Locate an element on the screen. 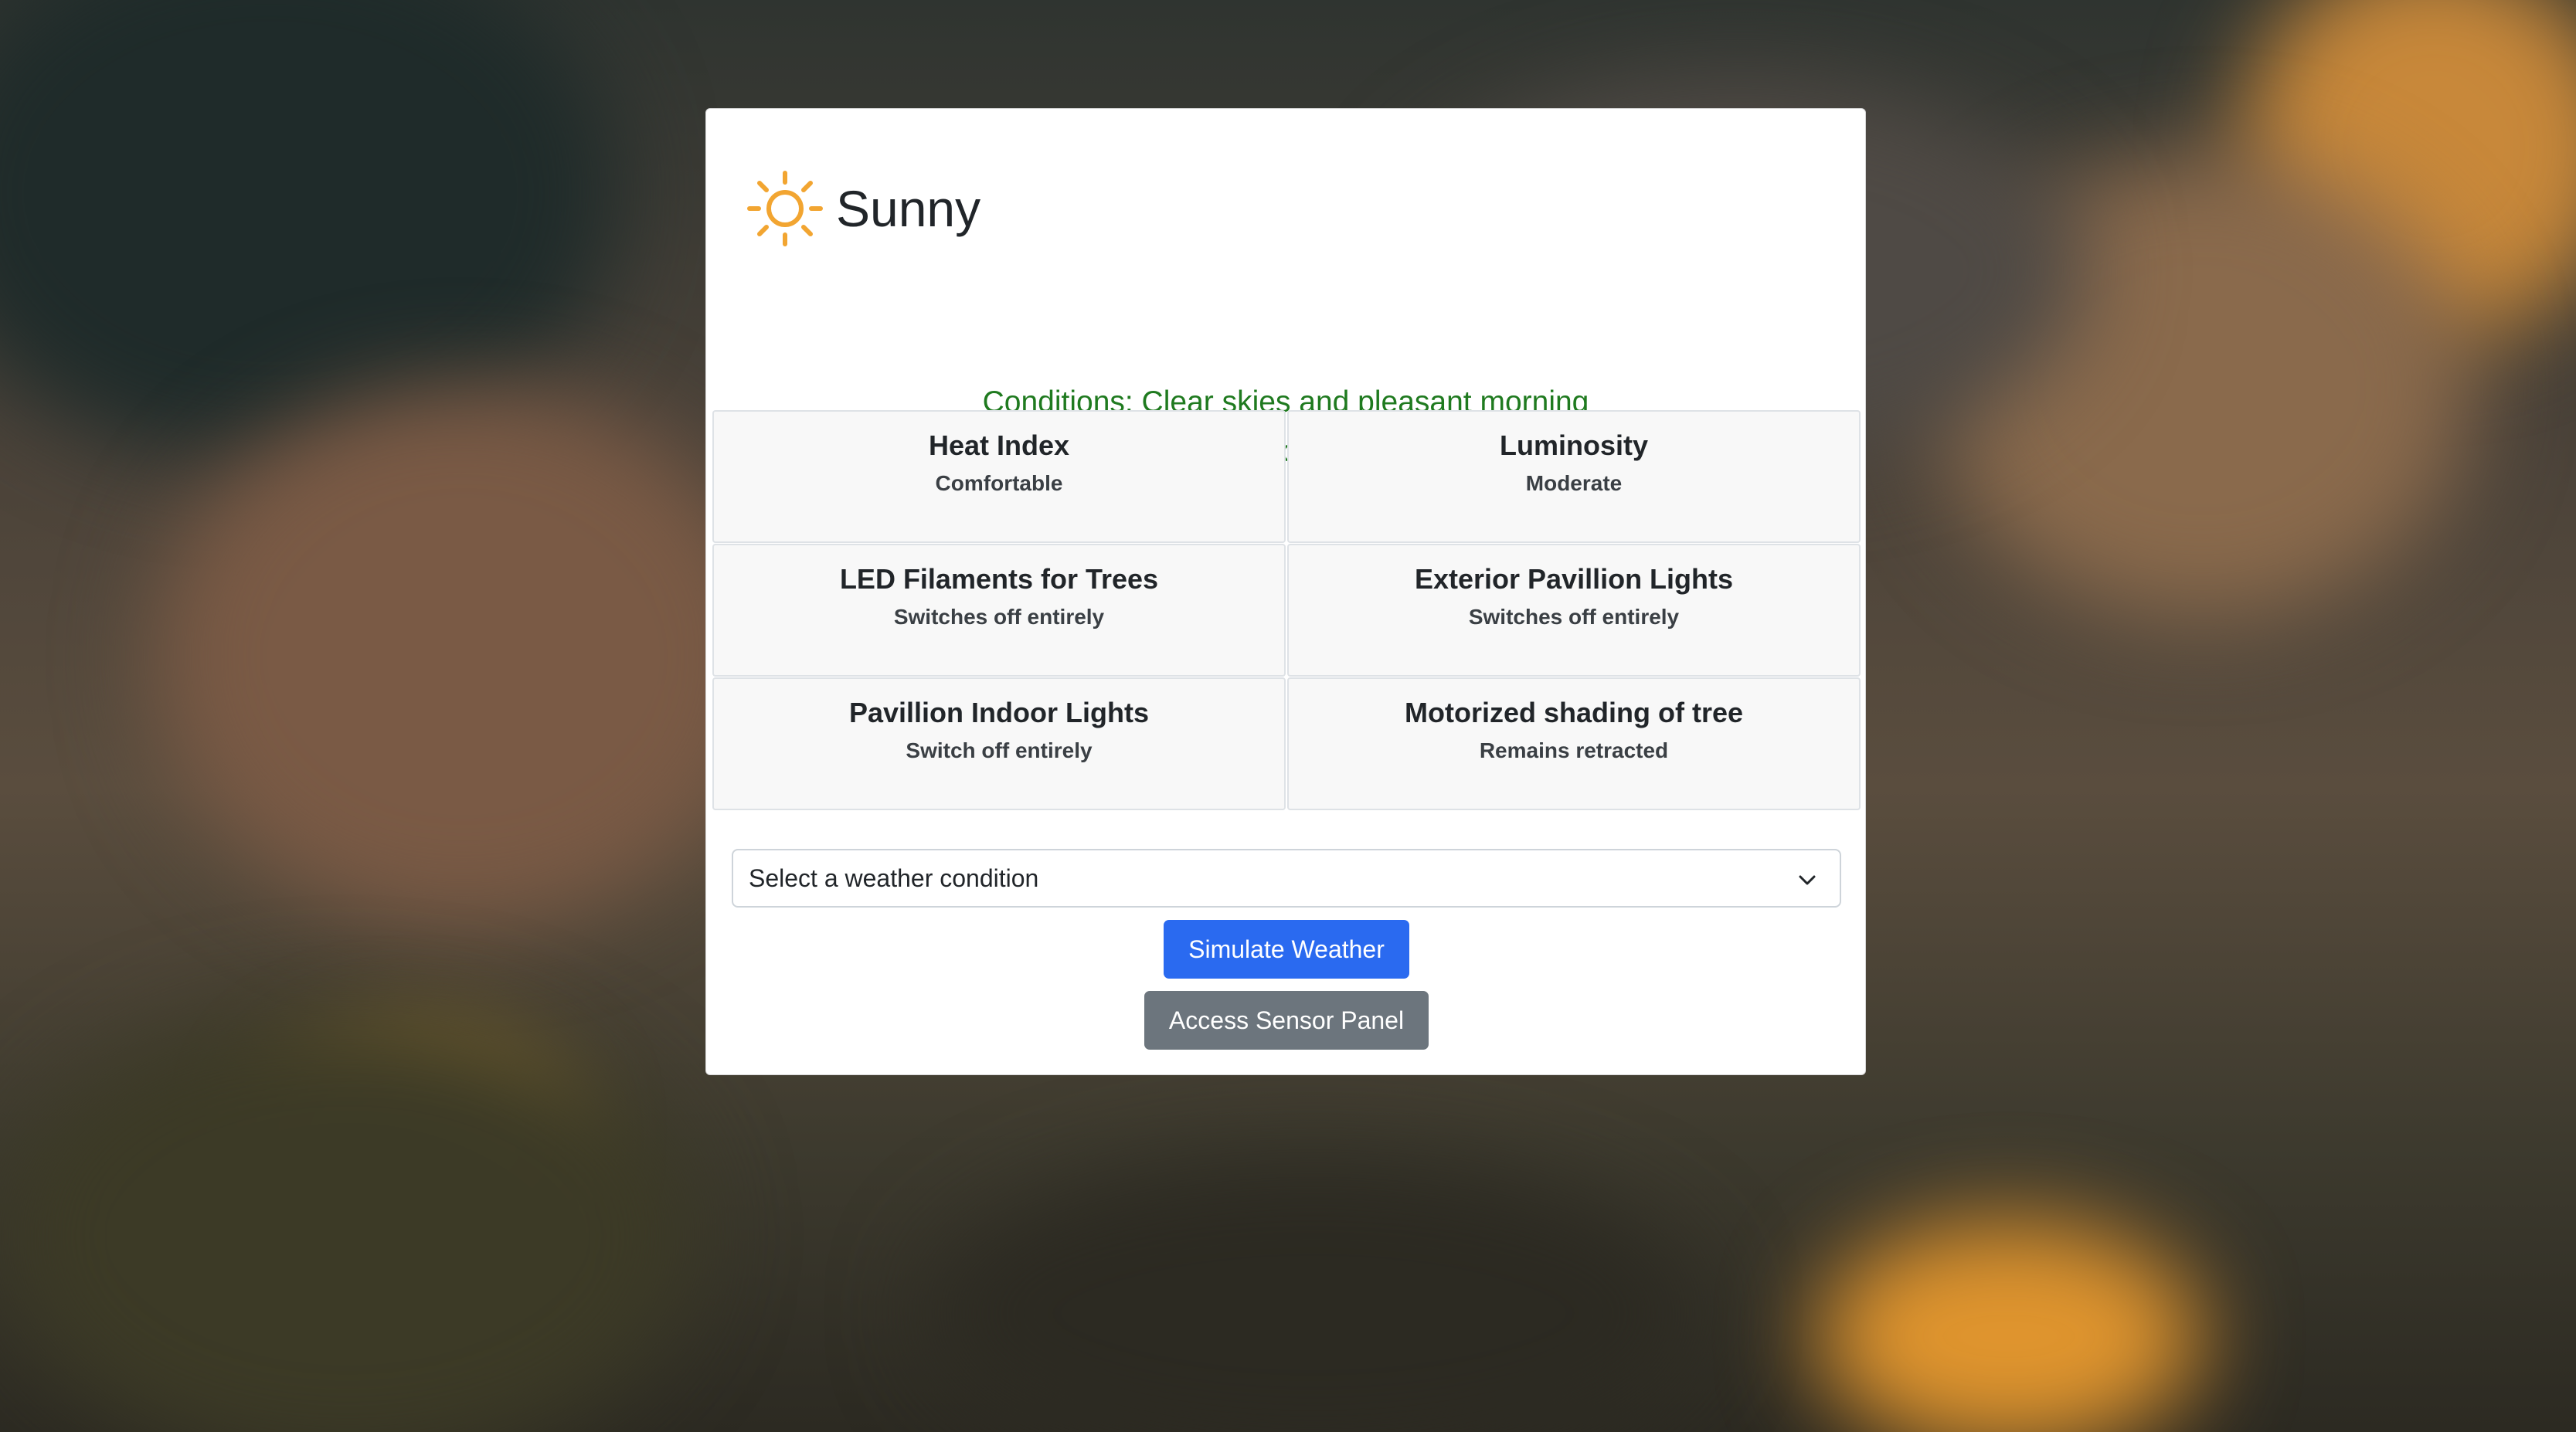  metric-title: Pavillion Indoor Lights is located at coordinates (998, 712).